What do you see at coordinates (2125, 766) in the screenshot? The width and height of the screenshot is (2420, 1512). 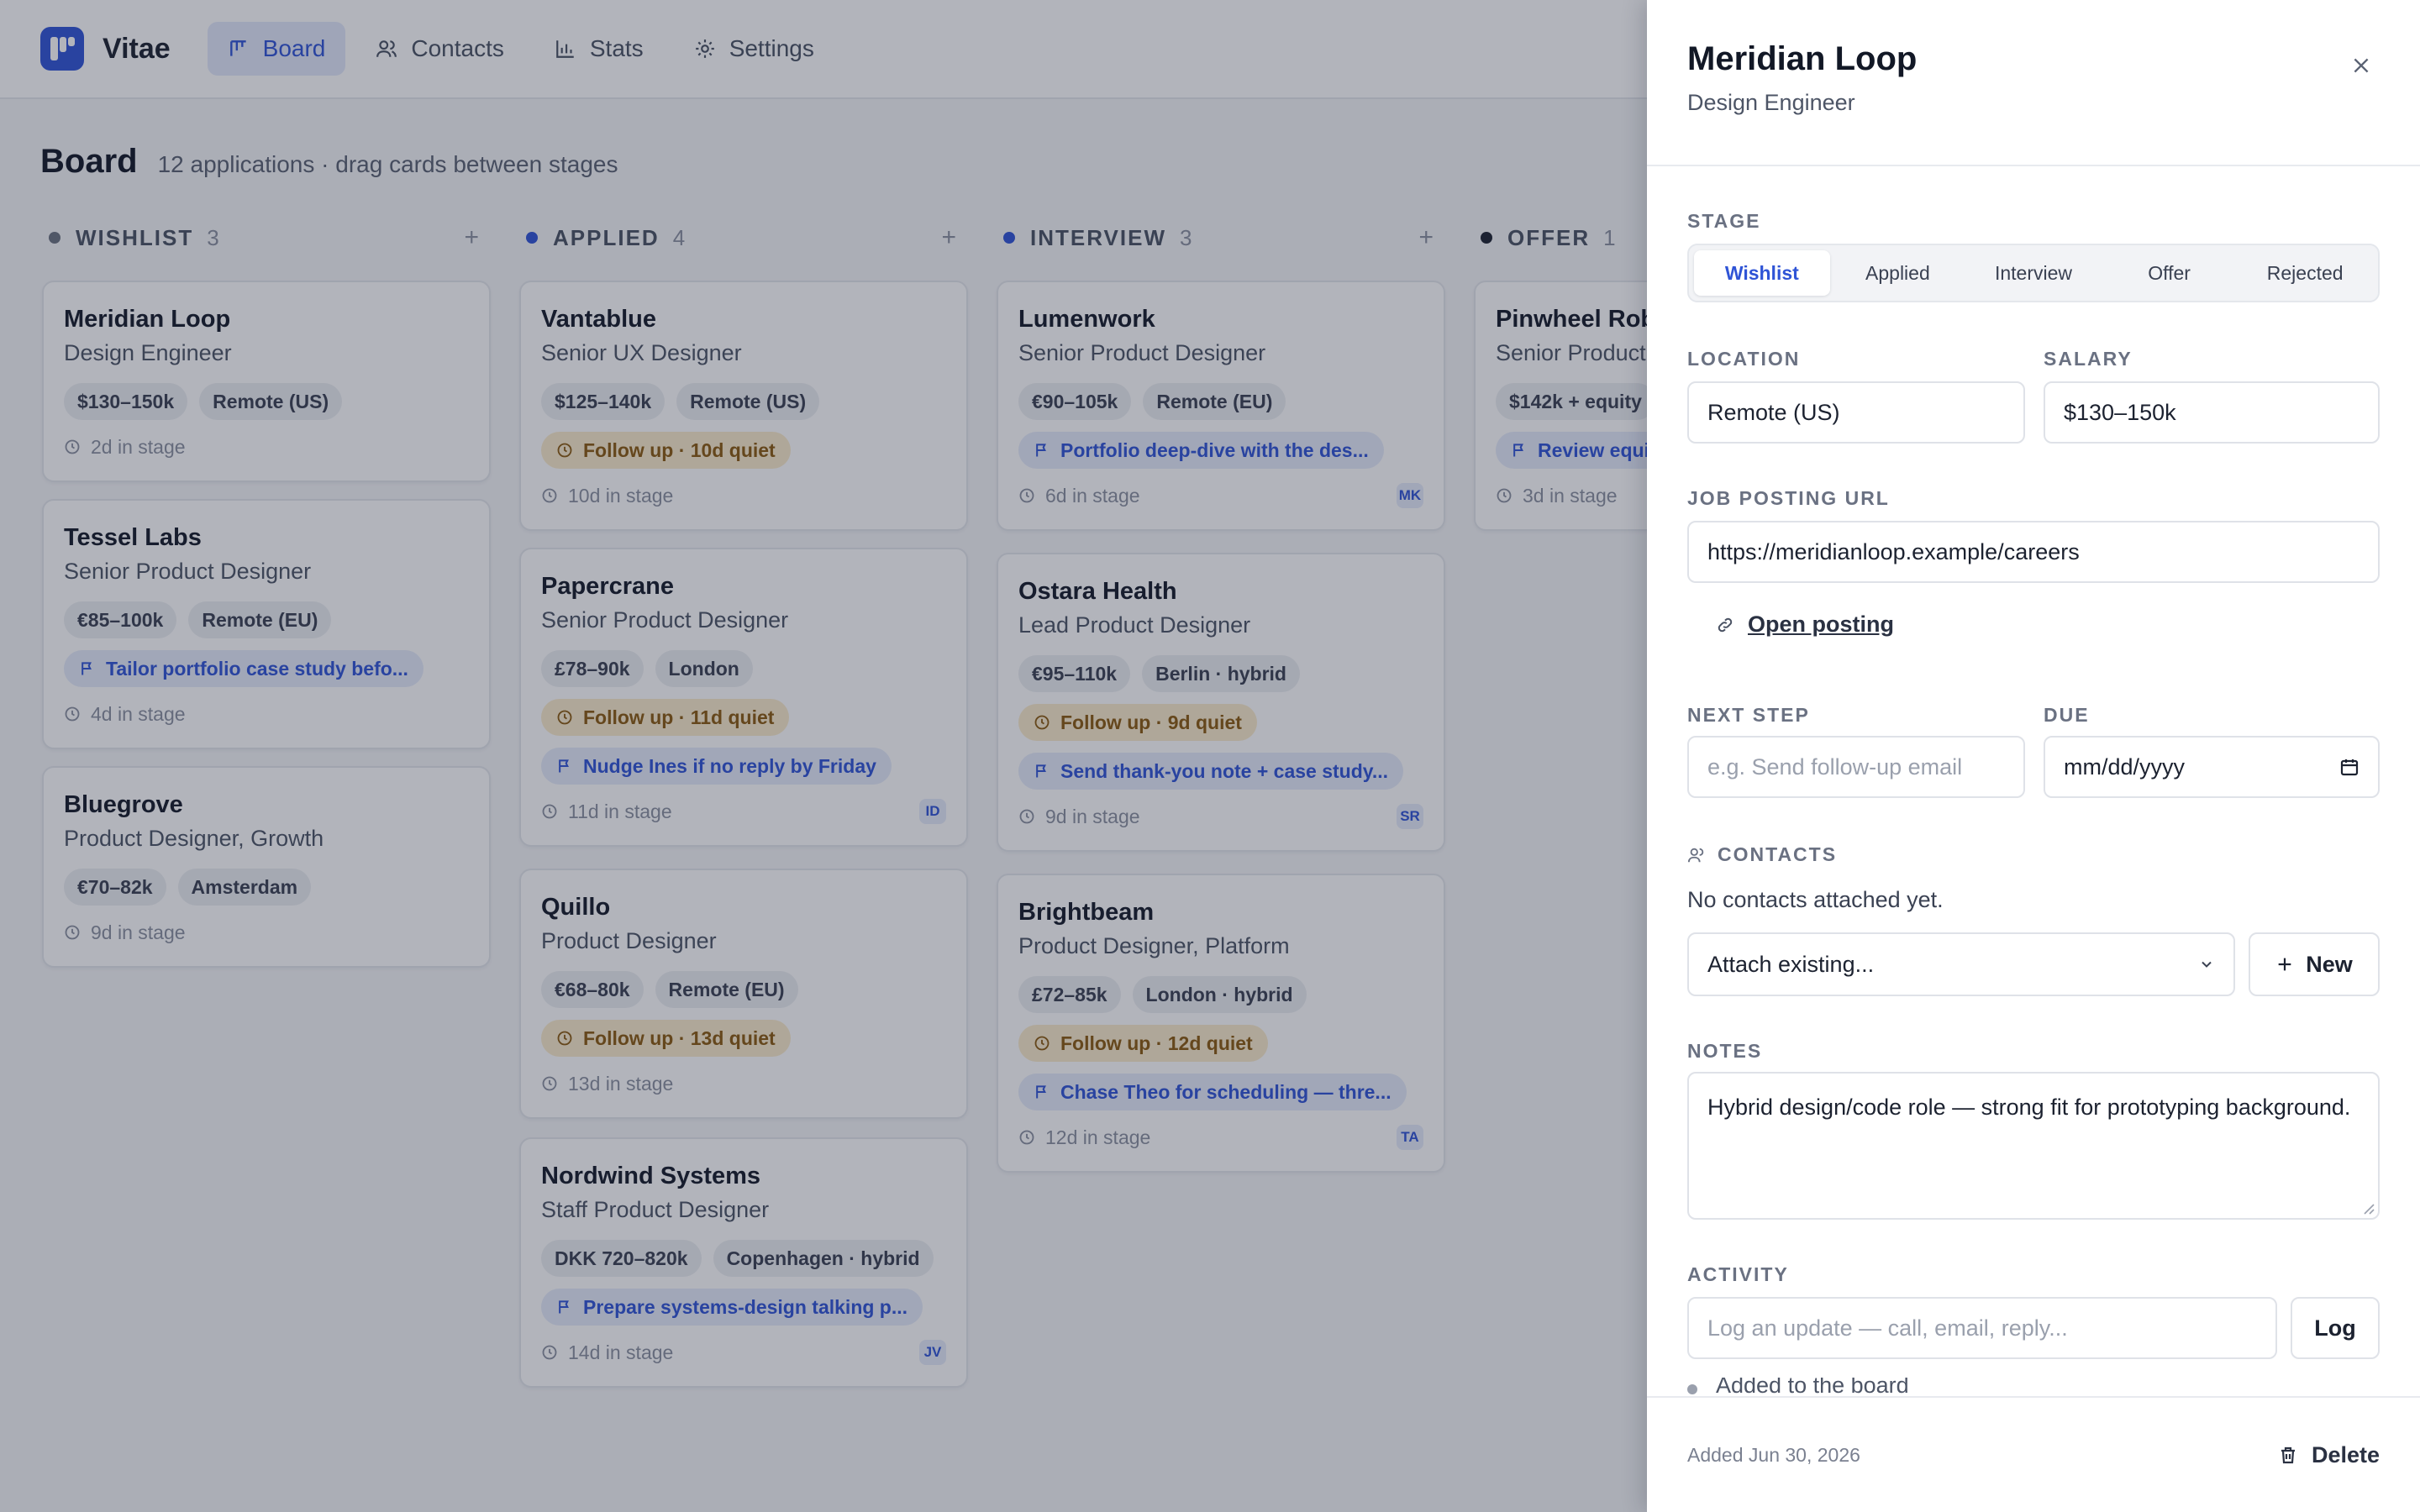 I see `due-date-placeholder: mm/dd/yyyy` at bounding box center [2125, 766].